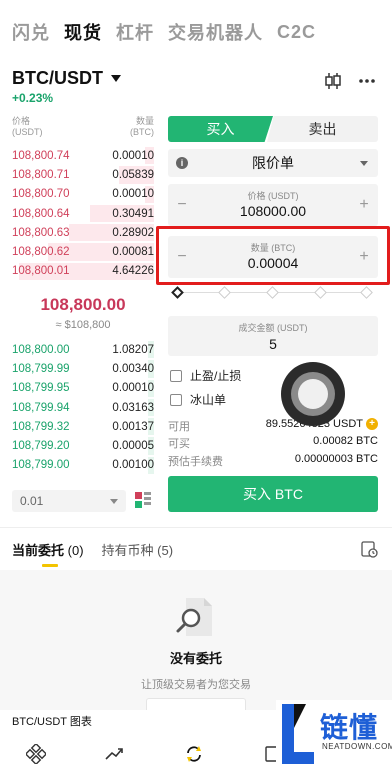 Image resolution: width=392 pixels, height=769 pixels. What do you see at coordinates (83, 349) in the screenshot?
I see `bid-row: 108,800.00 1.08207` at bounding box center [83, 349].